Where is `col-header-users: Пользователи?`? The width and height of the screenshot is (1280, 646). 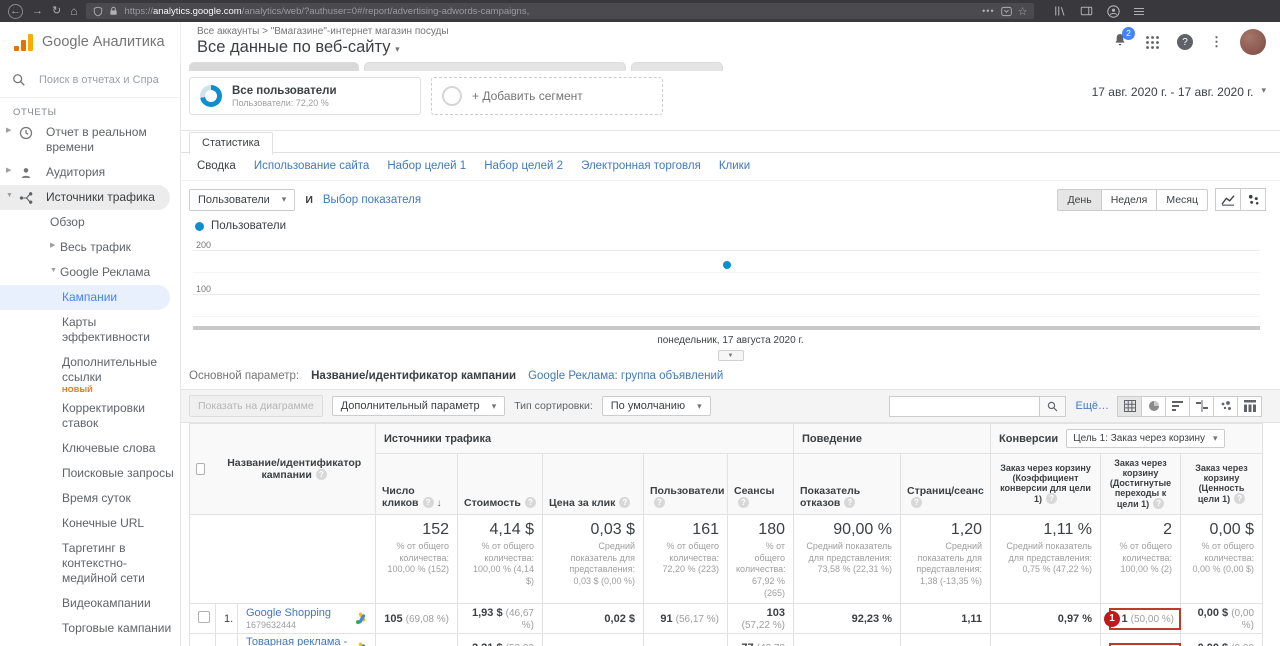 col-header-users: Пользователи? is located at coordinates (685, 484).